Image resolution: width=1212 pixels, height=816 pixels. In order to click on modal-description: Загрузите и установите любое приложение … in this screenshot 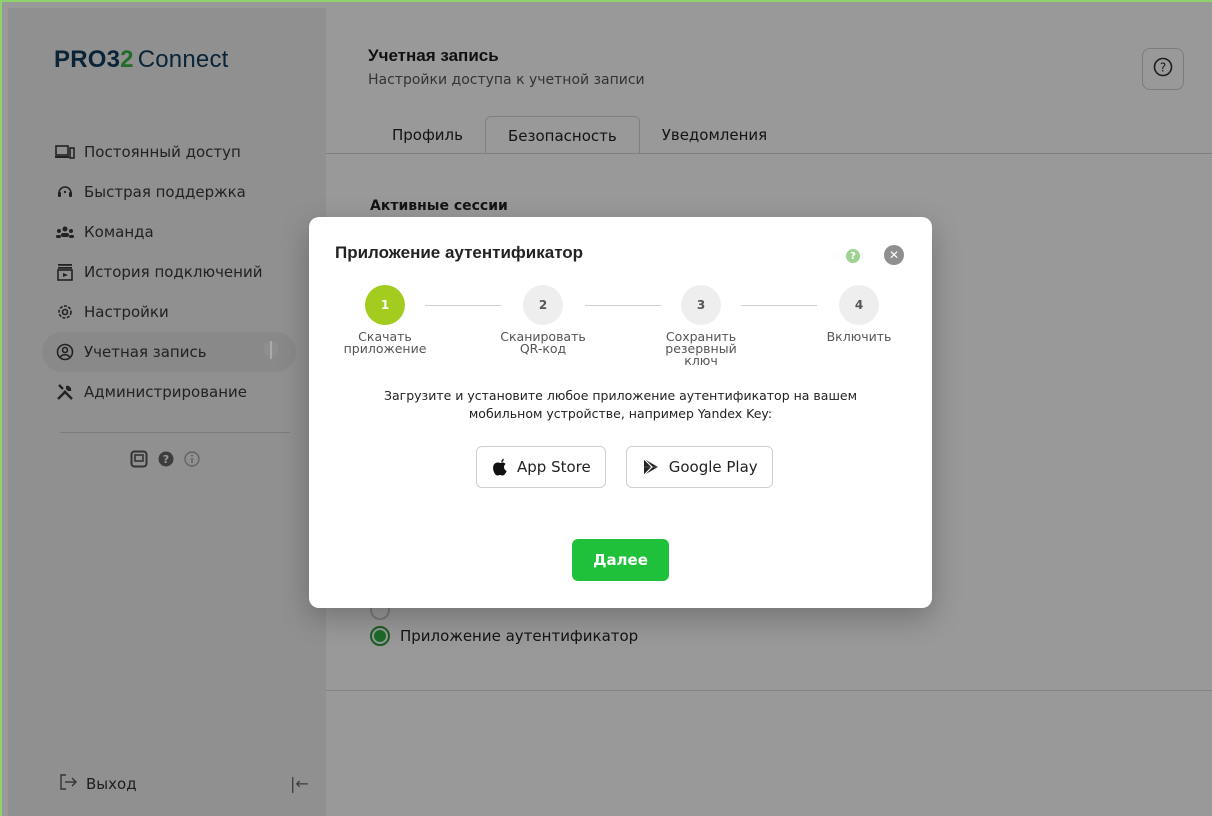, I will do `click(620, 404)`.